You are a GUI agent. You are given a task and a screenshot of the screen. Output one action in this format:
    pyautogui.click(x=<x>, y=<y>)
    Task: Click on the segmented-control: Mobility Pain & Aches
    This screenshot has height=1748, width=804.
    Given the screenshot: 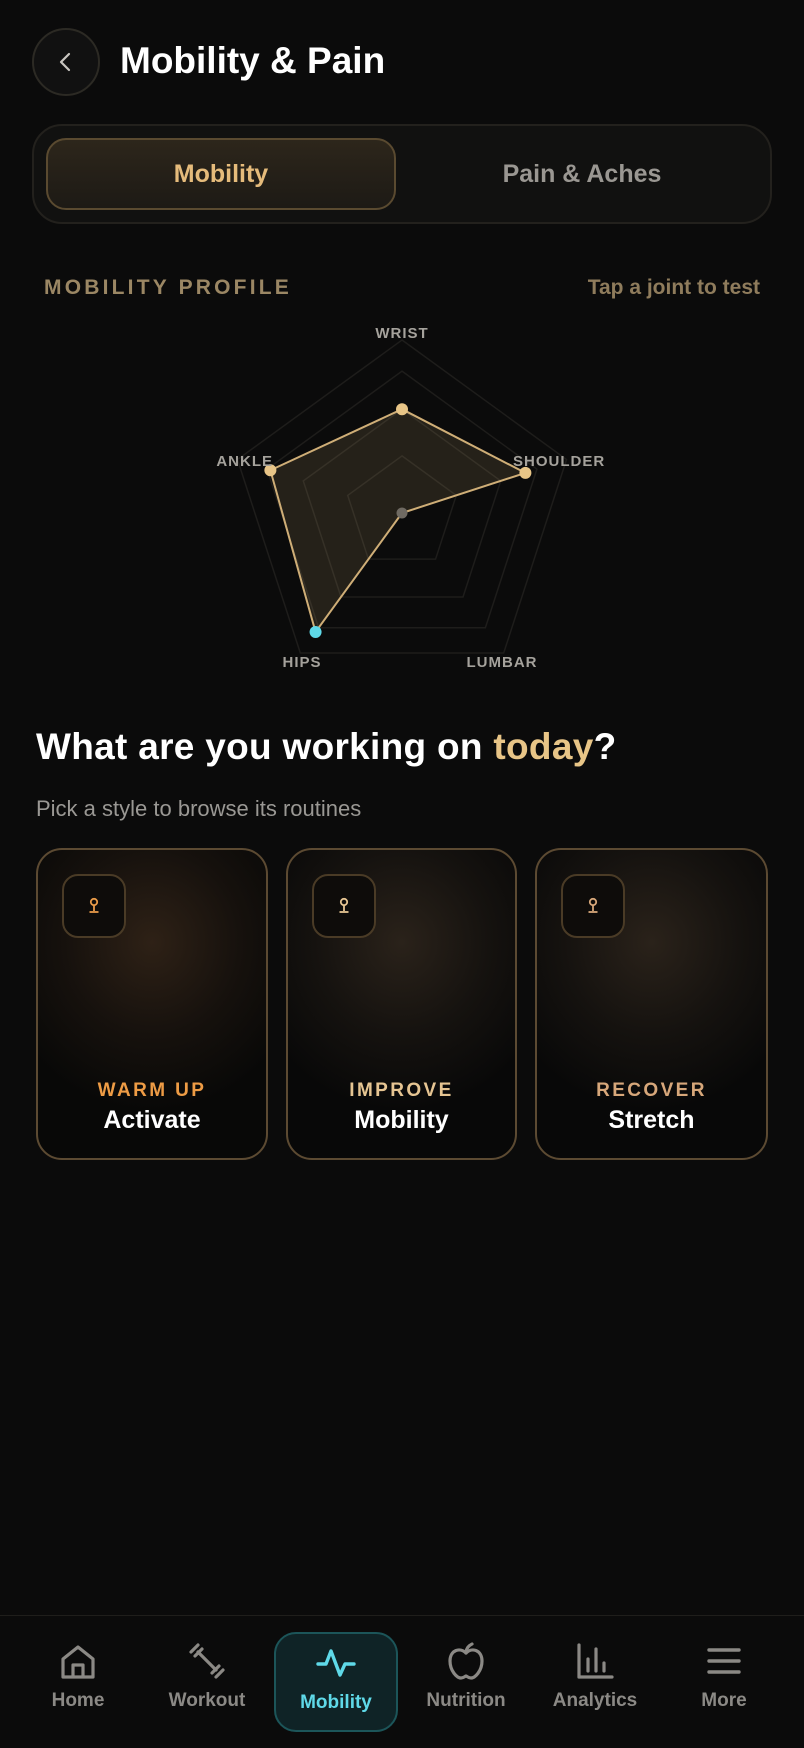 What is the action you would take?
    pyautogui.click(x=402, y=174)
    